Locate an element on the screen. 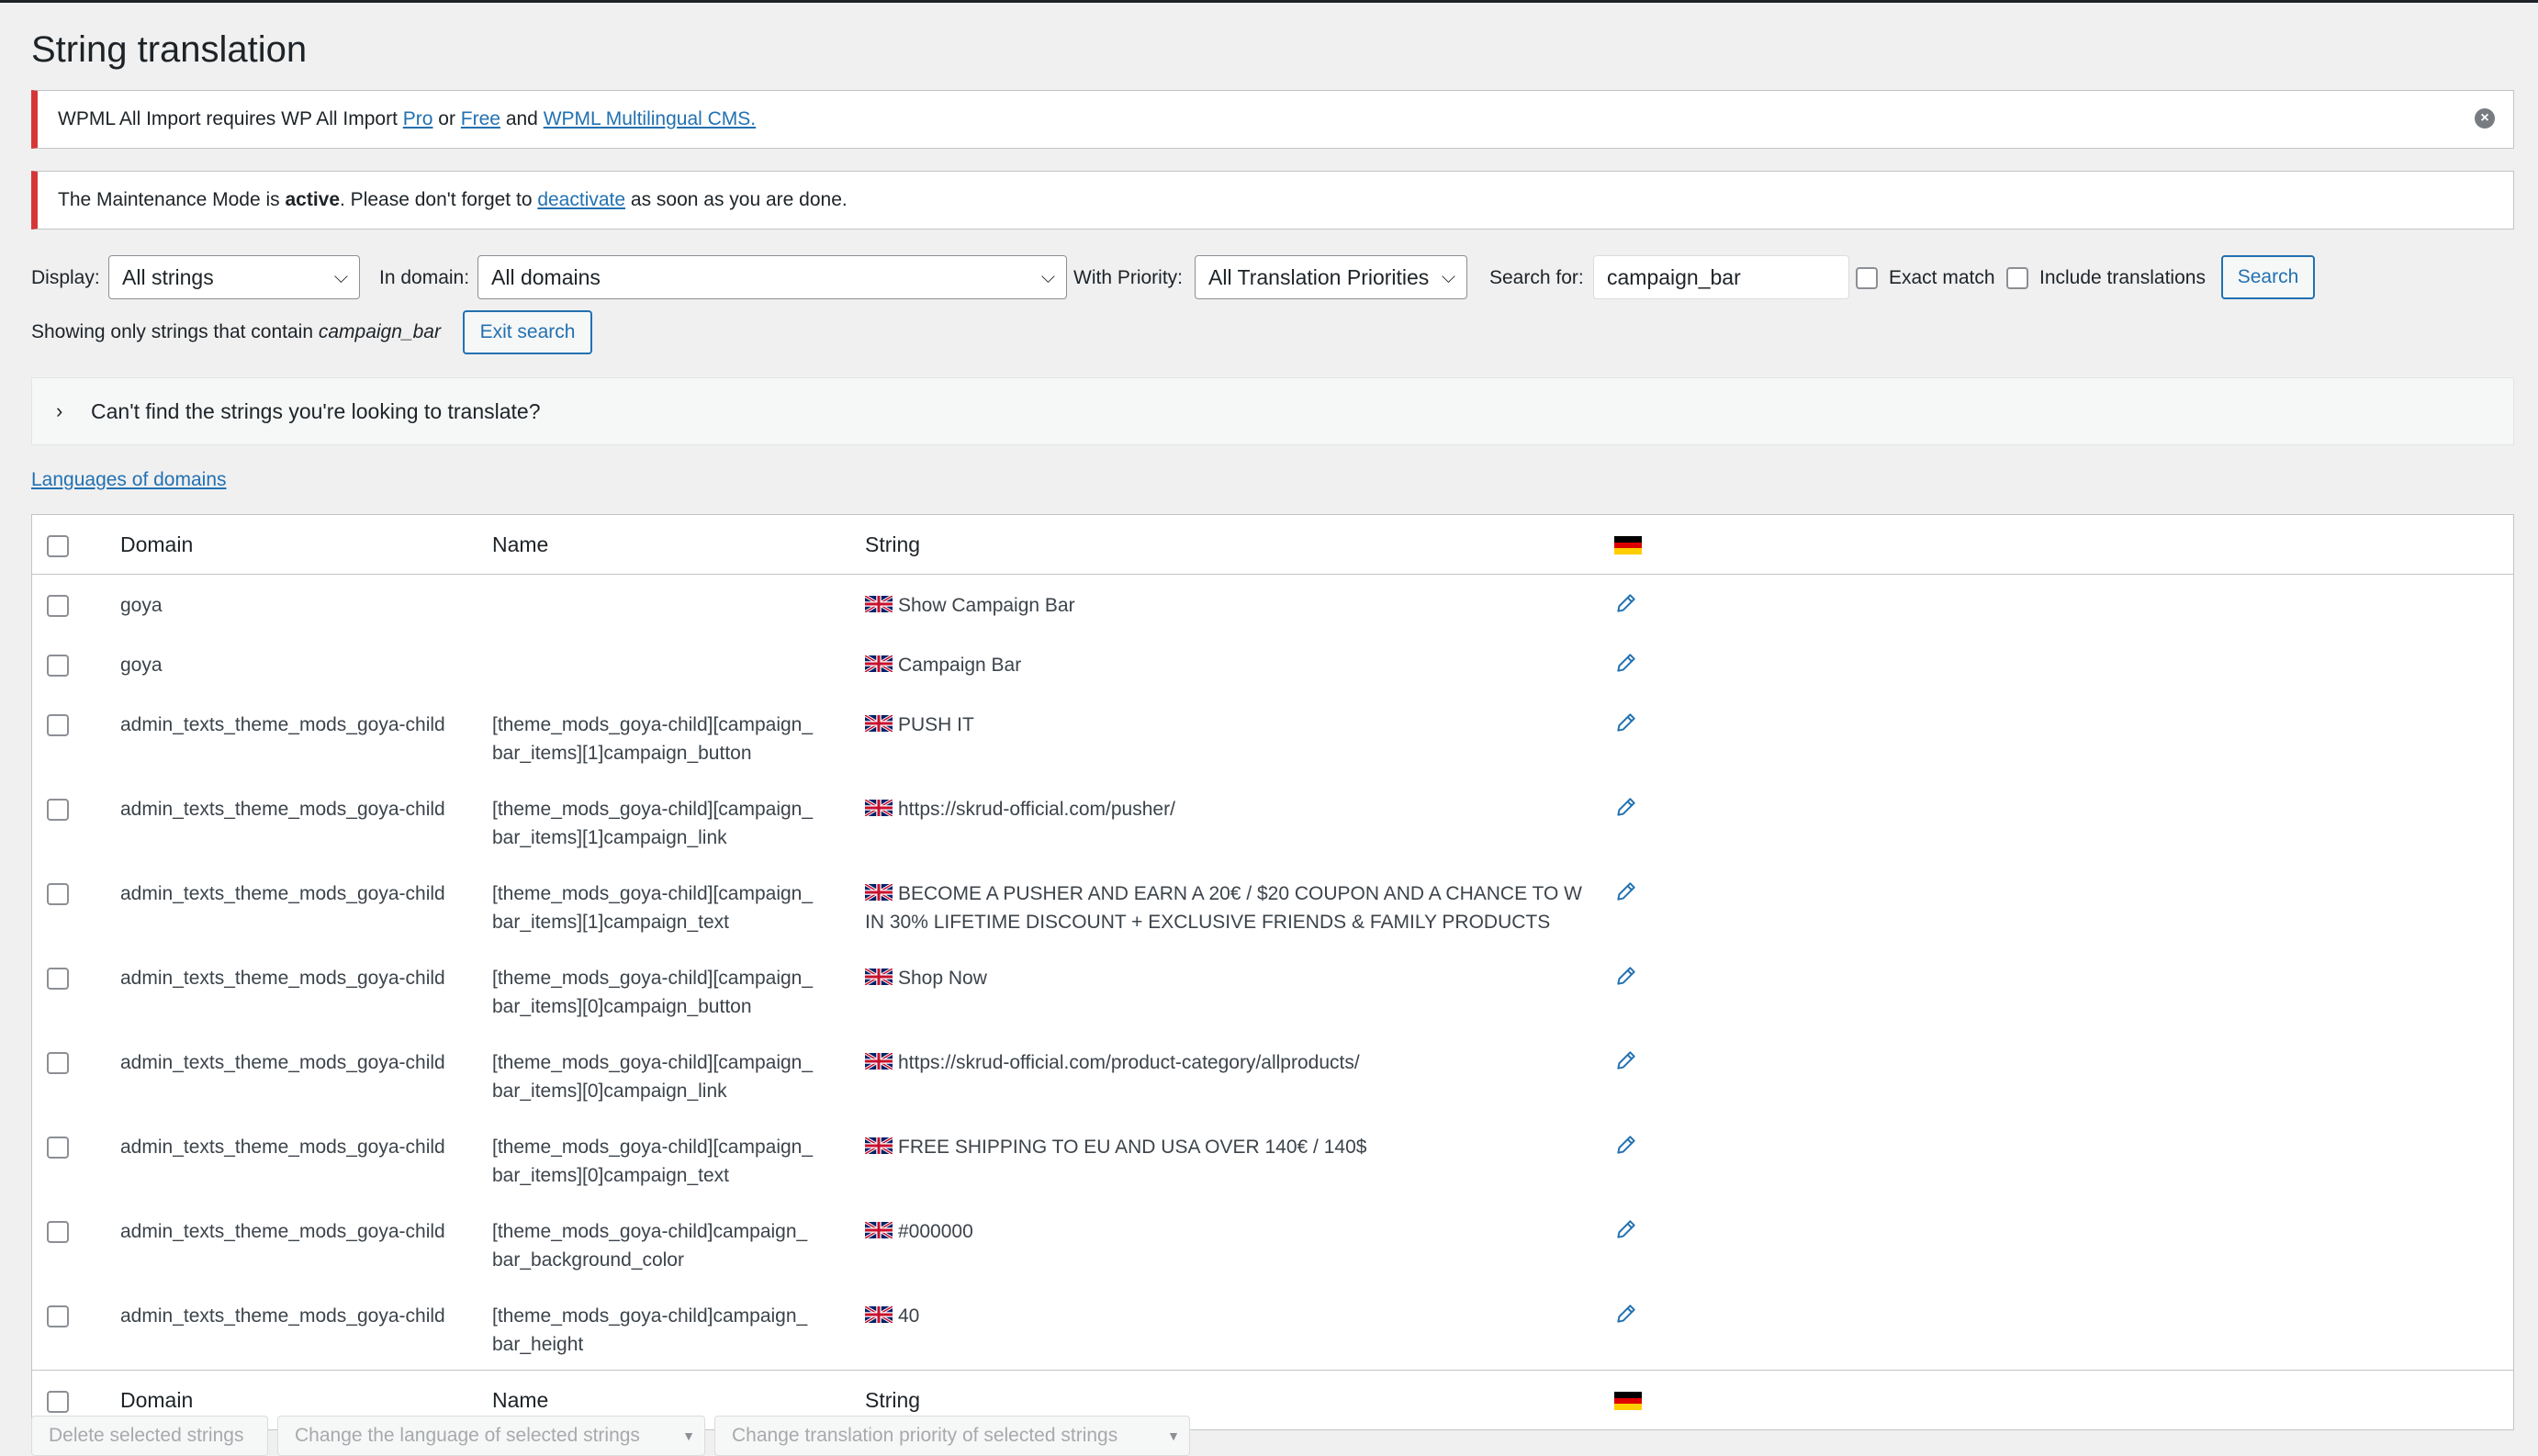 This screenshot has height=1456, width=2538. notice-text: WPML All Import requires WP All Import is located at coordinates (230, 118).